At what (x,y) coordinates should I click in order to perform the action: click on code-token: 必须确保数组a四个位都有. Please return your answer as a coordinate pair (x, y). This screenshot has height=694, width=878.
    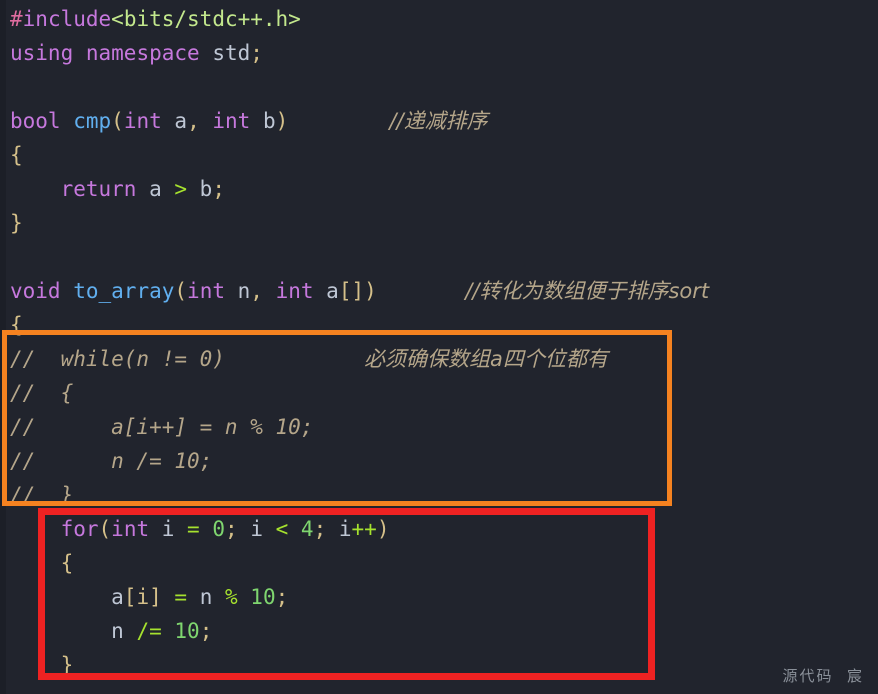
    Looking at the image, I should click on (486, 359).